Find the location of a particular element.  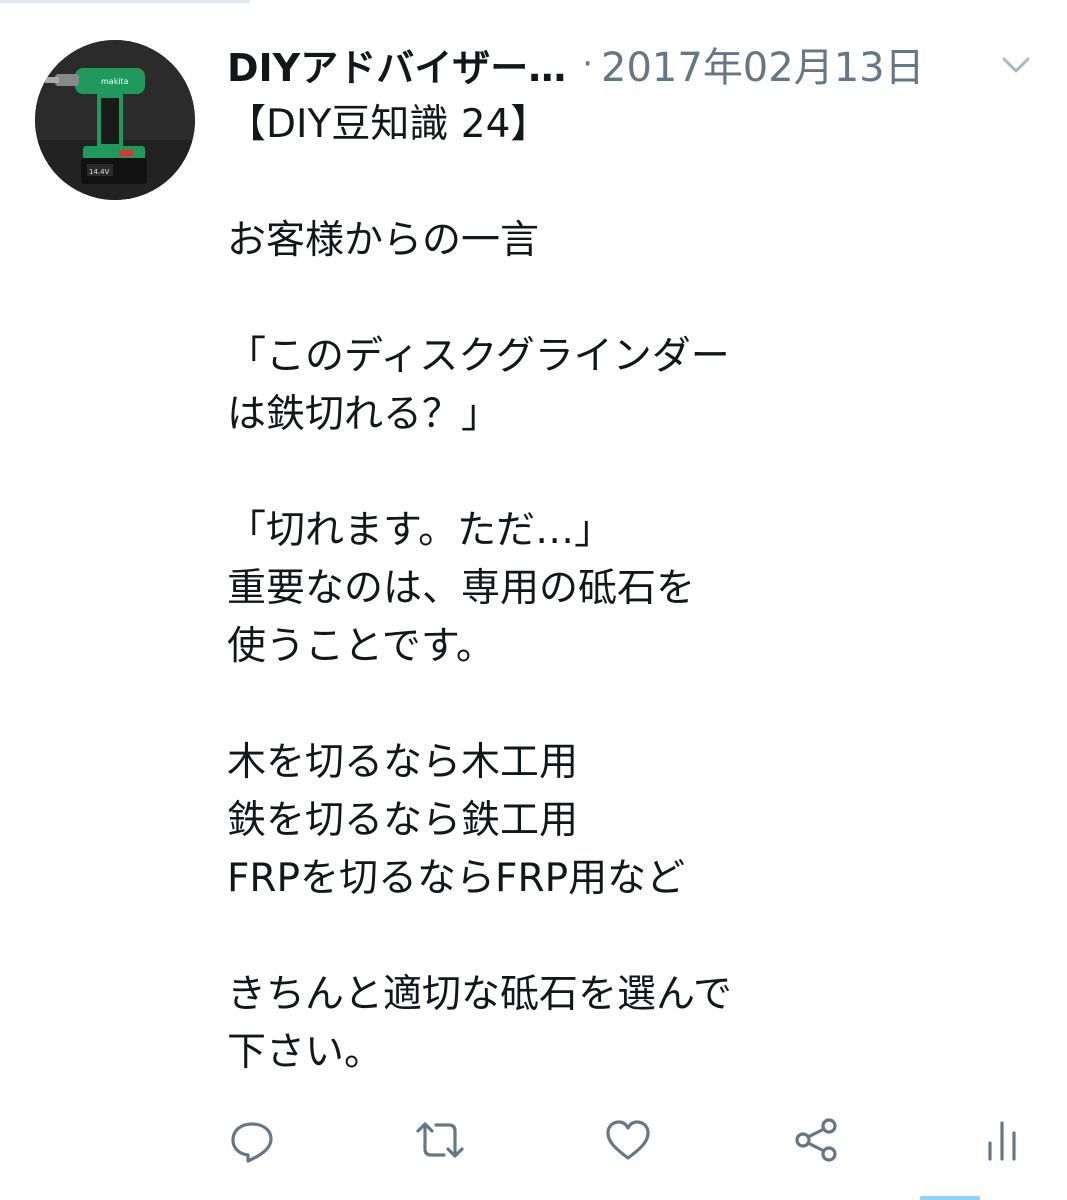

svg-text: makita is located at coordinates (115, 81).